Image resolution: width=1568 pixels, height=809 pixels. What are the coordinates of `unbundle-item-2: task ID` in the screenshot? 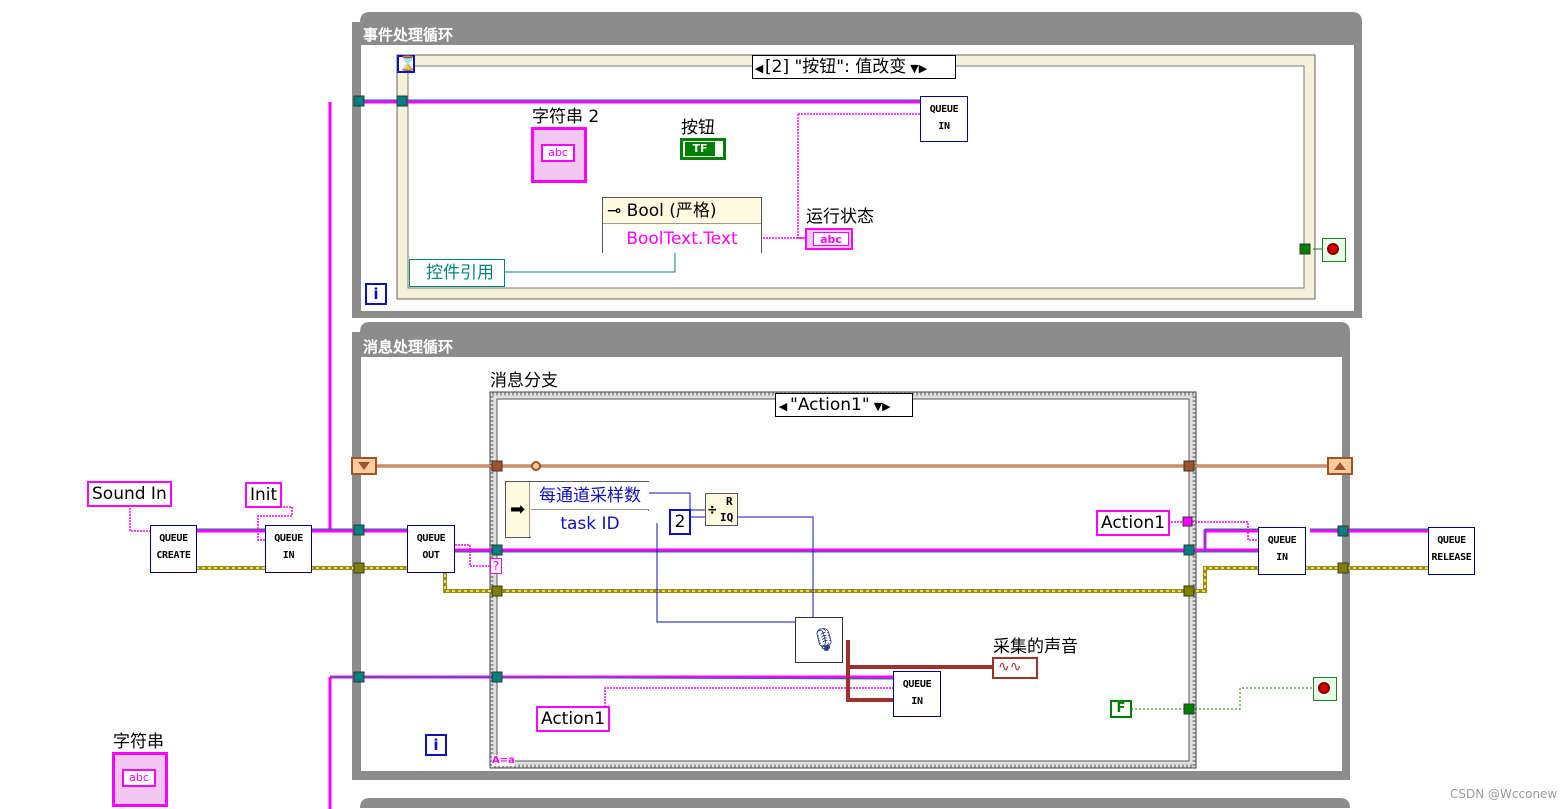 It's located at (590, 524).